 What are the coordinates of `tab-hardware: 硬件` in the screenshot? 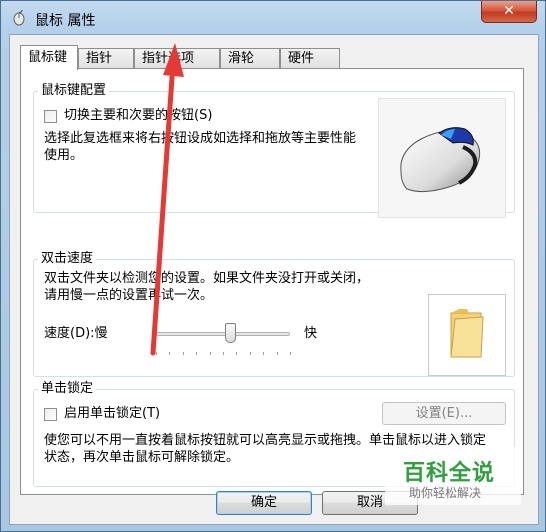 It's located at (310, 58).